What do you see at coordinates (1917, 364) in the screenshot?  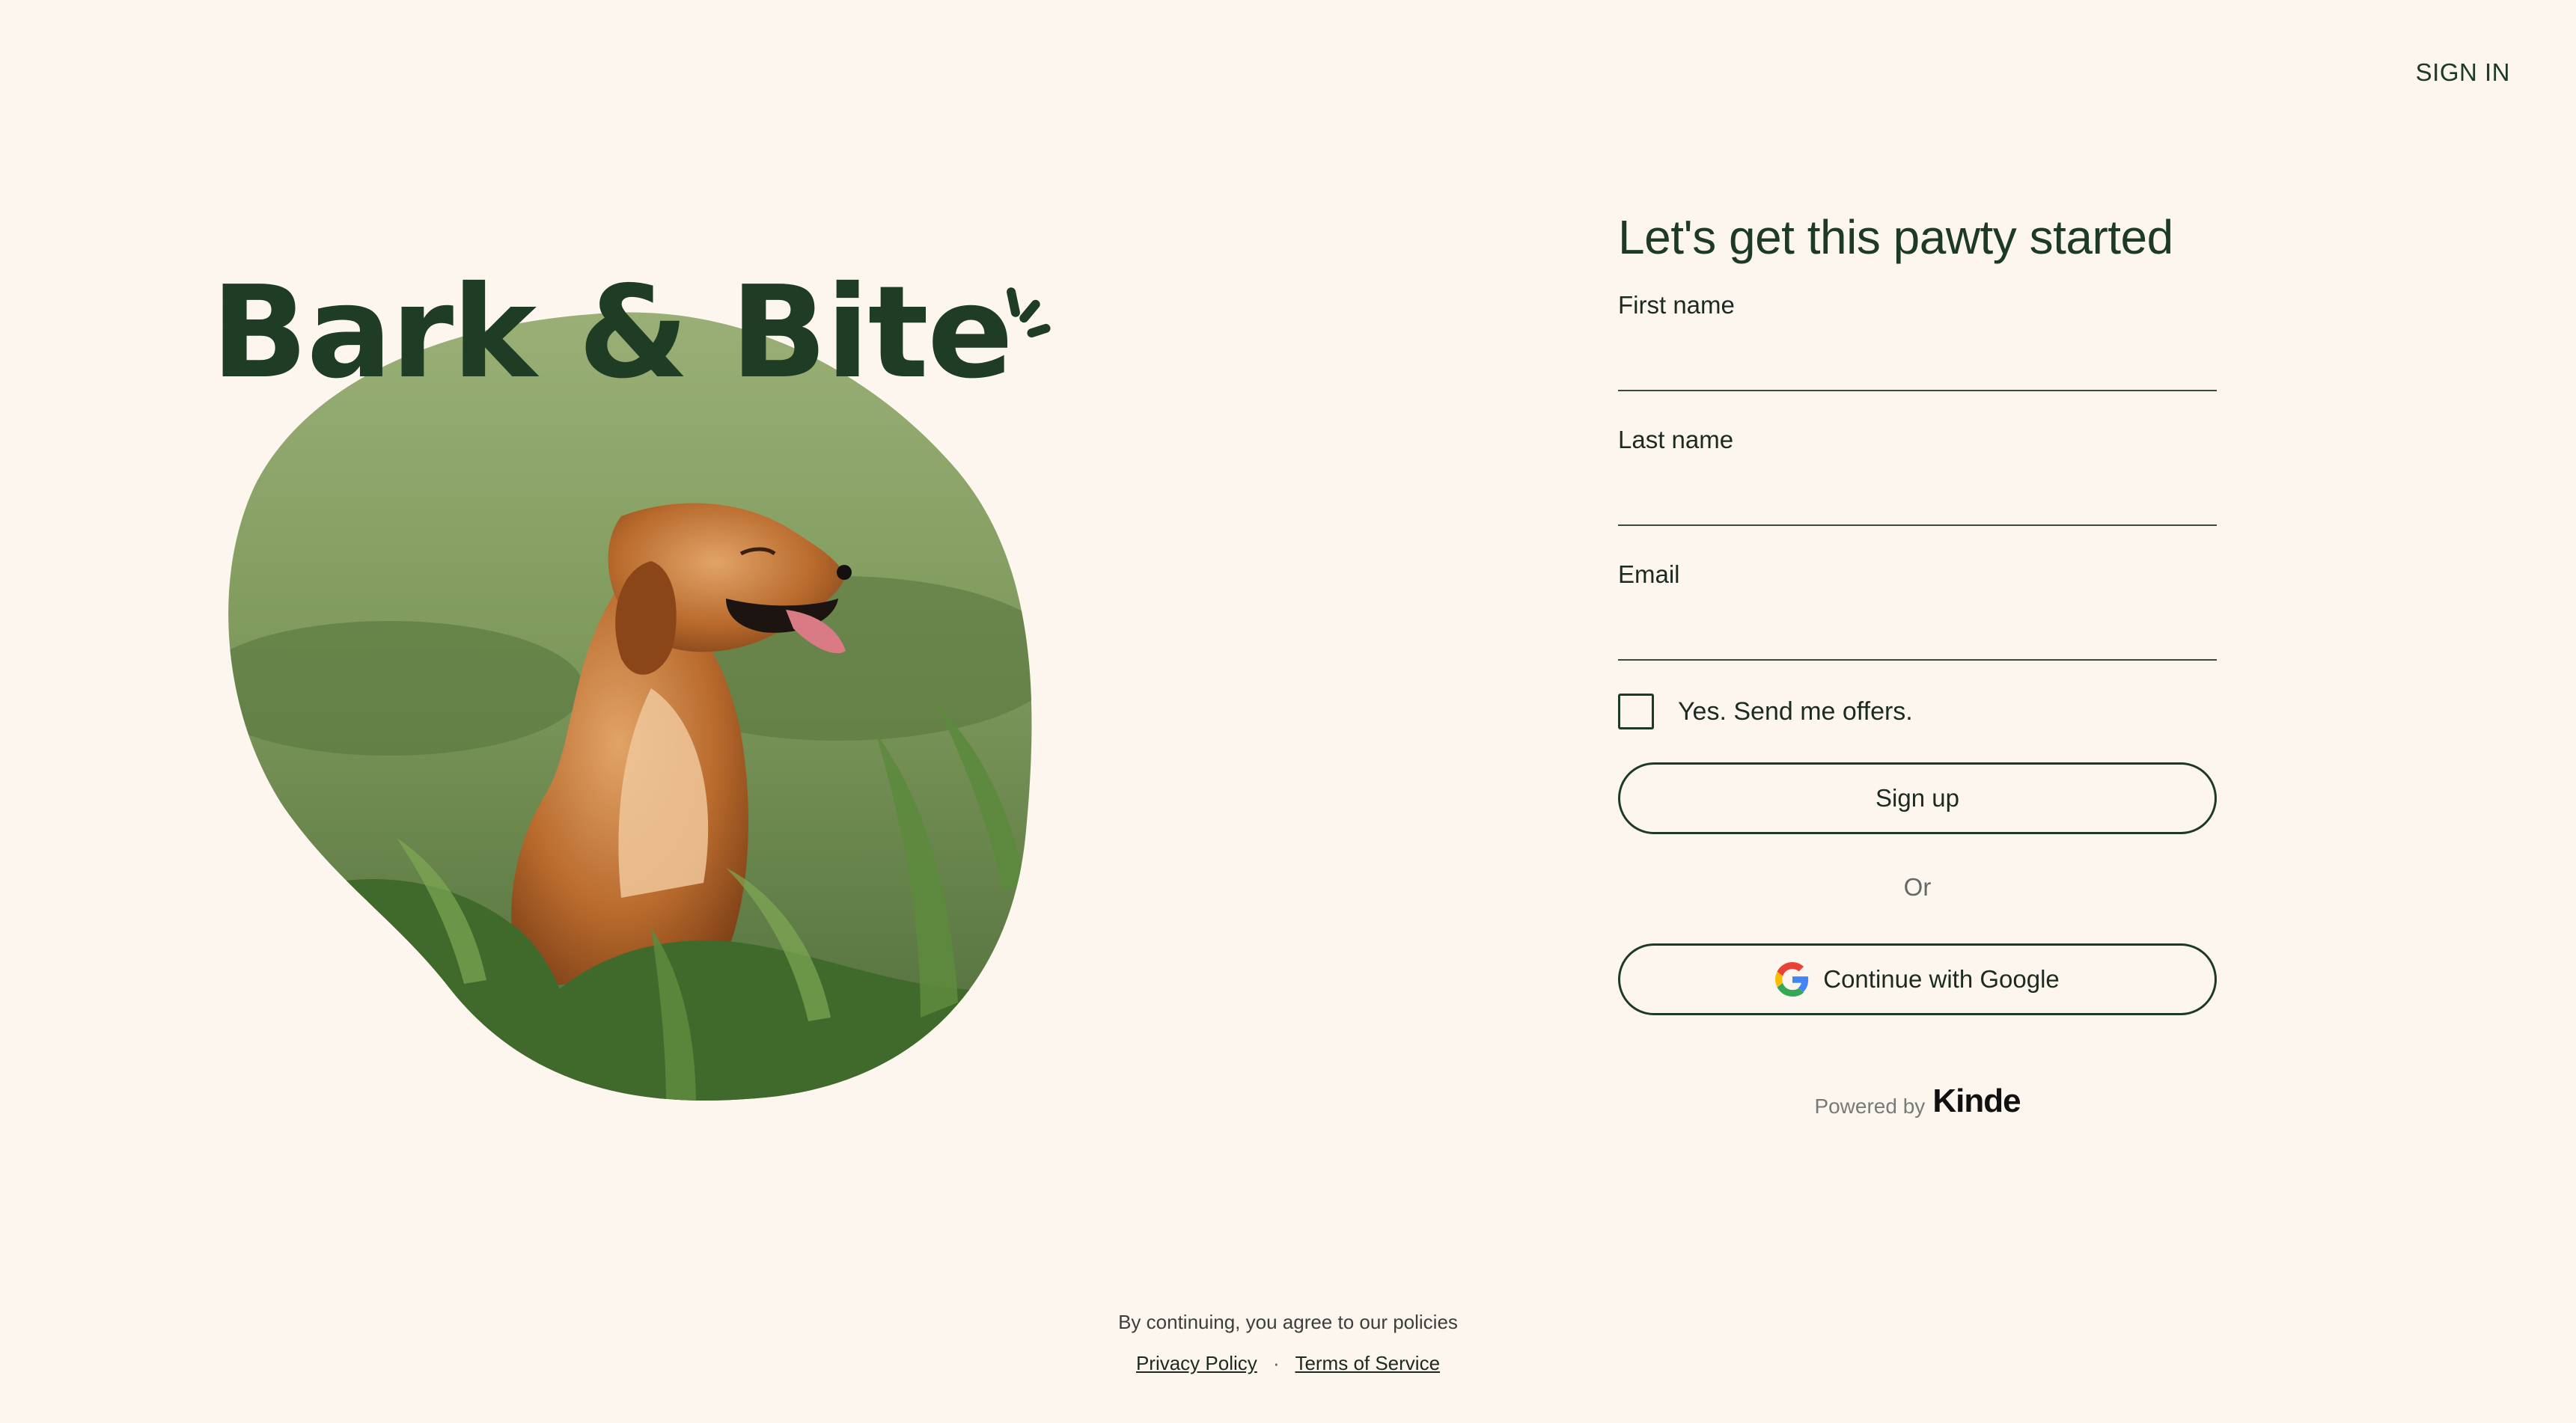 I see `first-name-input` at bounding box center [1917, 364].